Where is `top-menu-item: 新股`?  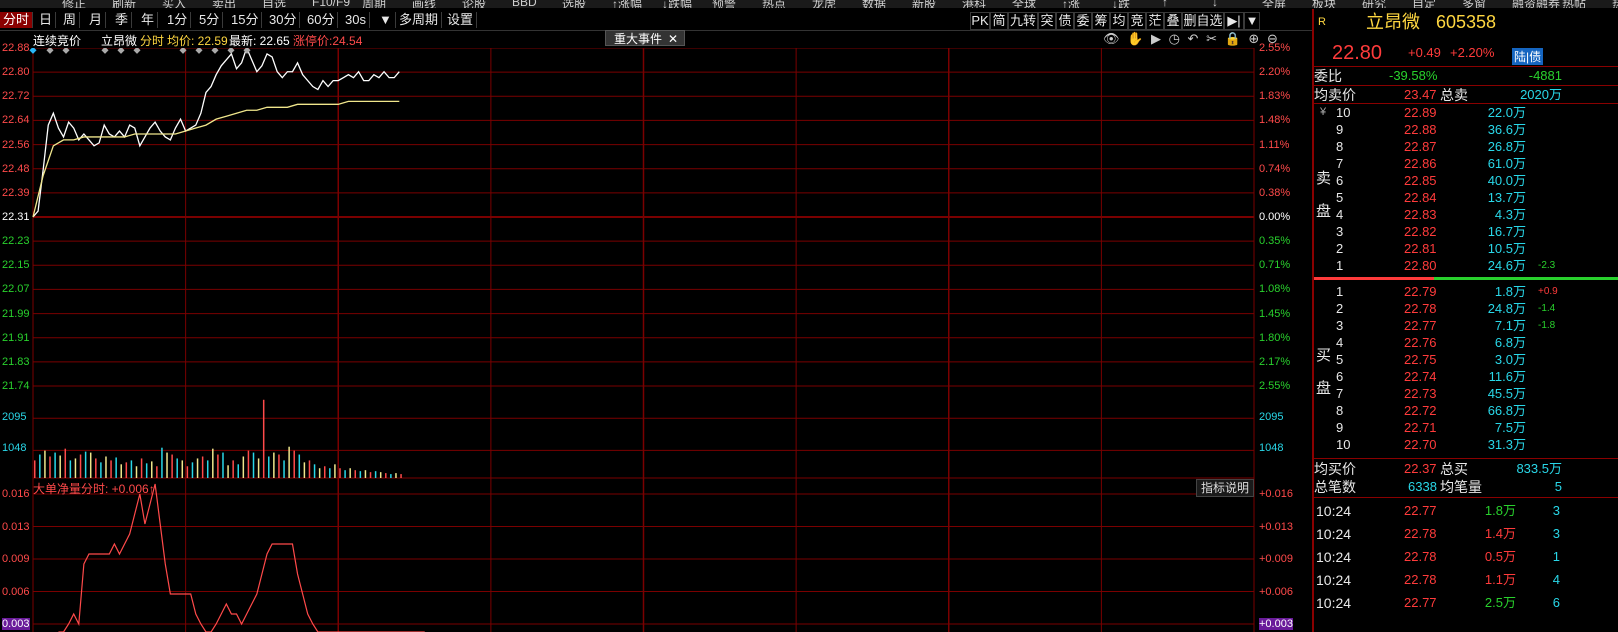 top-menu-item: 新股 is located at coordinates (924, 4).